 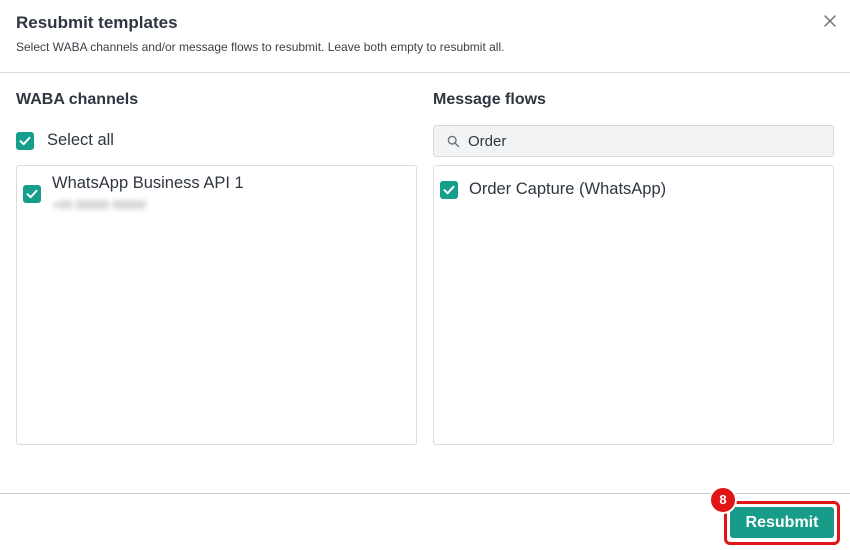 I want to click on flow-name: Order Capture (WhatsApp), so click(x=568, y=189).